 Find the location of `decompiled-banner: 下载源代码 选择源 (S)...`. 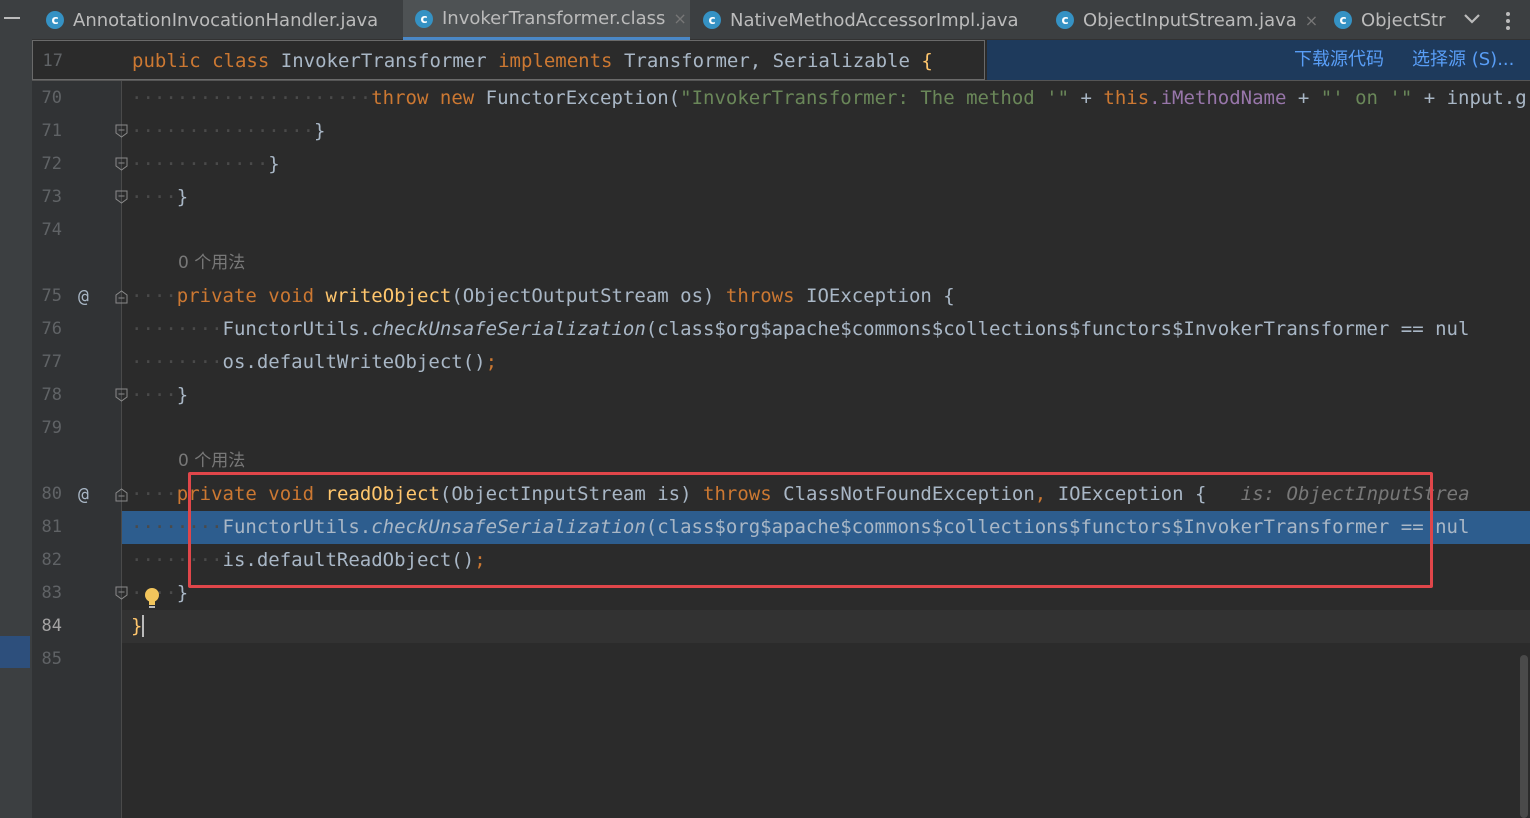

decompiled-banner: 下载源代码 选择源 (S)... is located at coordinates (1258, 60).